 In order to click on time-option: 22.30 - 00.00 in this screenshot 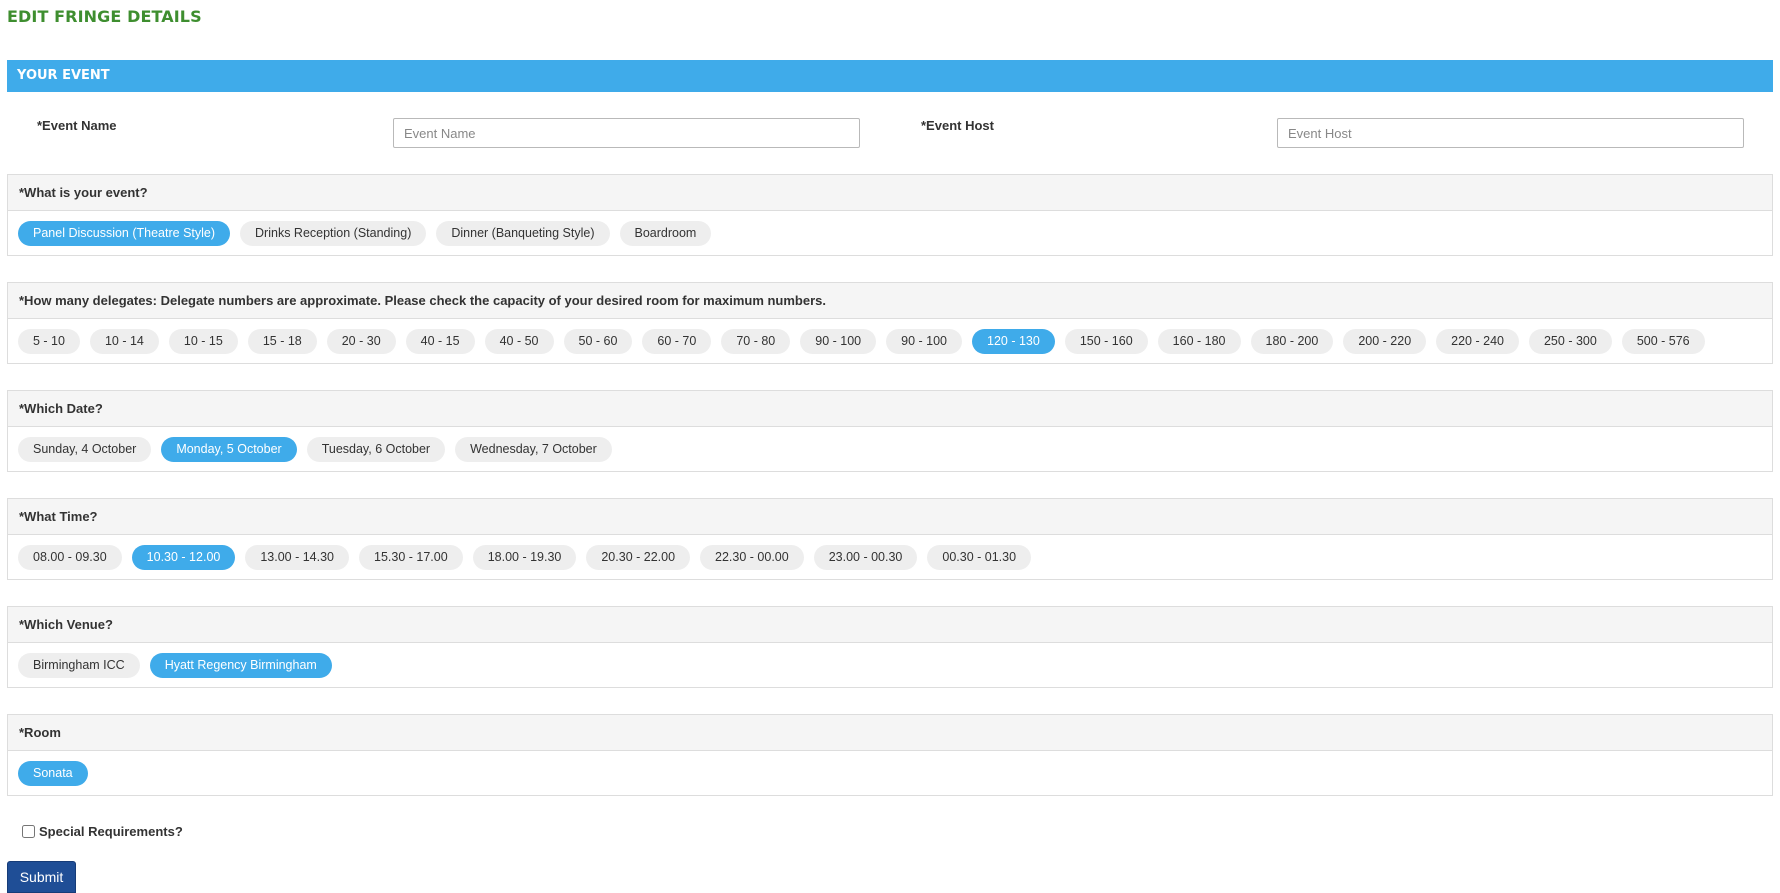, I will do `click(752, 557)`.